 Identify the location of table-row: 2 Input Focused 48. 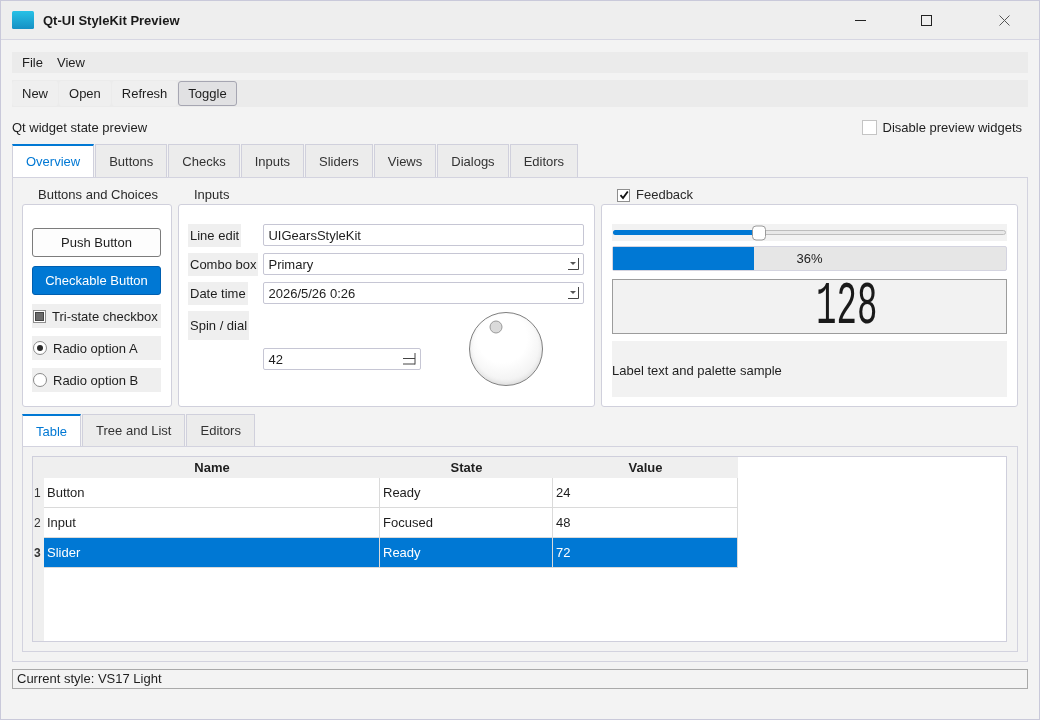
(385, 523).